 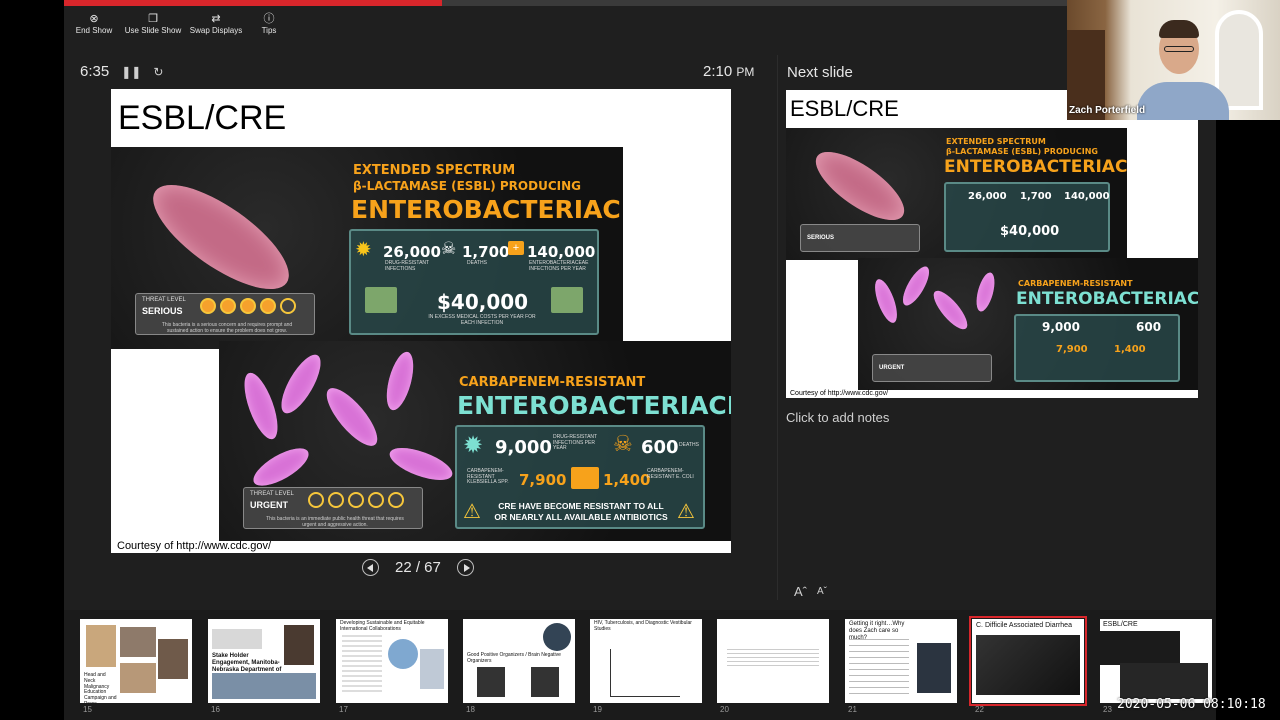 What do you see at coordinates (860, 238) in the screenshot?
I see `next-esbl-threat-level: SERIOUS` at bounding box center [860, 238].